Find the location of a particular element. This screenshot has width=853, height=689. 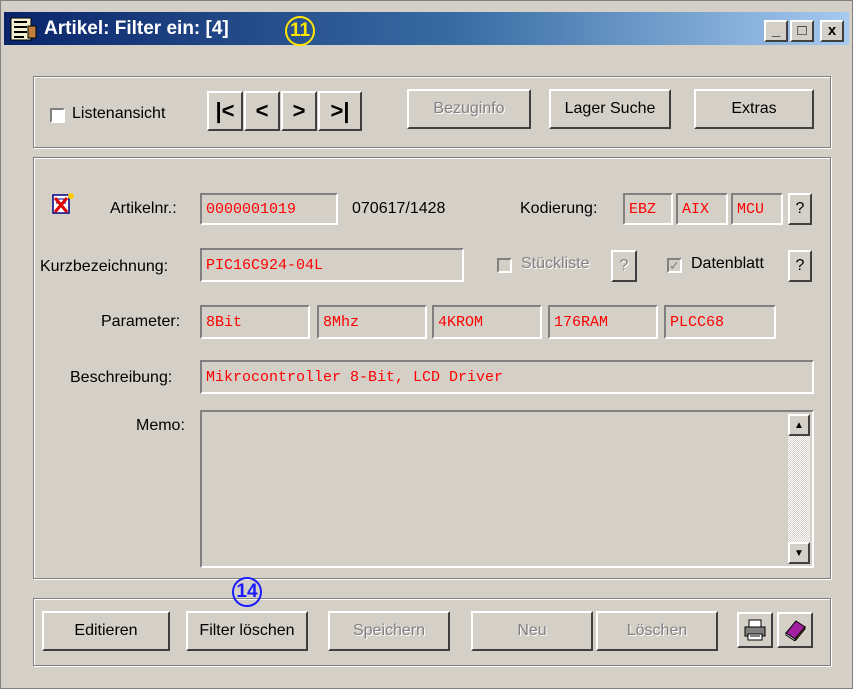

stueckliste-checkbox is located at coordinates (504, 265).